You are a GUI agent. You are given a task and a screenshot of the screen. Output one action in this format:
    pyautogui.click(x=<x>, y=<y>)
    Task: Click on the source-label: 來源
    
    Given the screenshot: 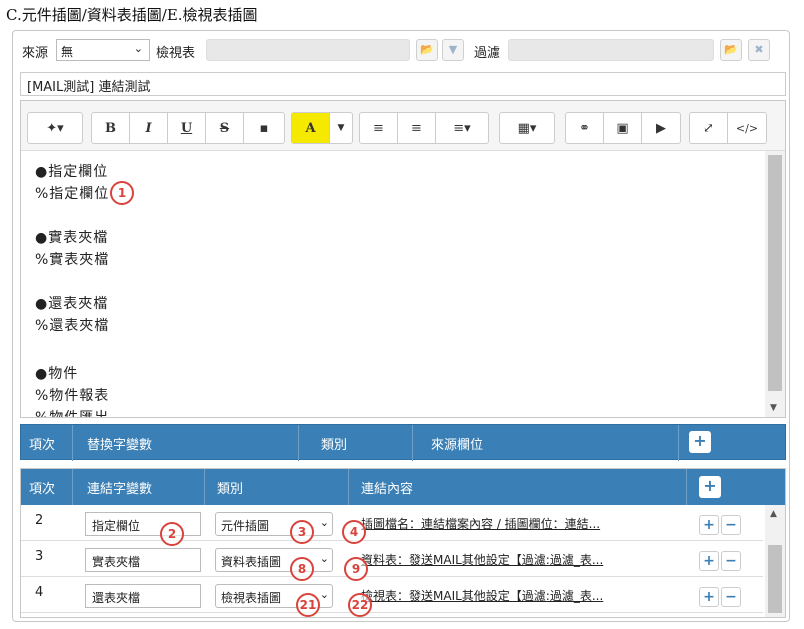 What is the action you would take?
    pyautogui.click(x=35, y=53)
    